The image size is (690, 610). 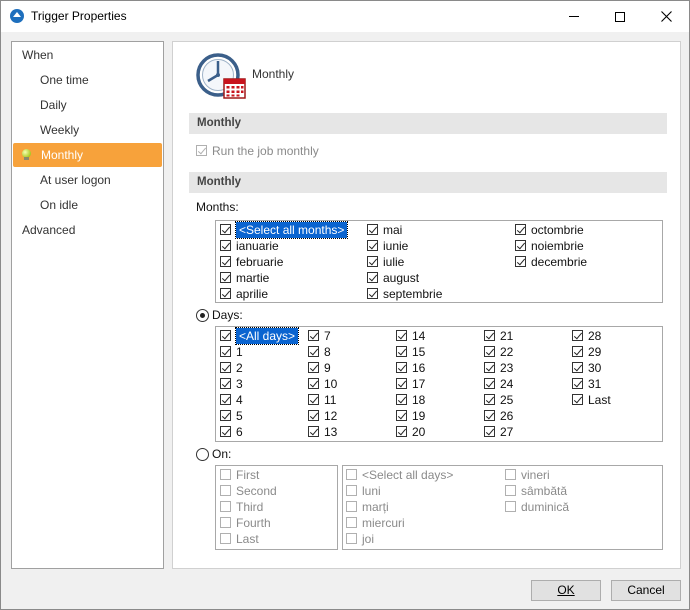 I want to click on sidebar-item-one-time: One time, so click(x=87, y=80).